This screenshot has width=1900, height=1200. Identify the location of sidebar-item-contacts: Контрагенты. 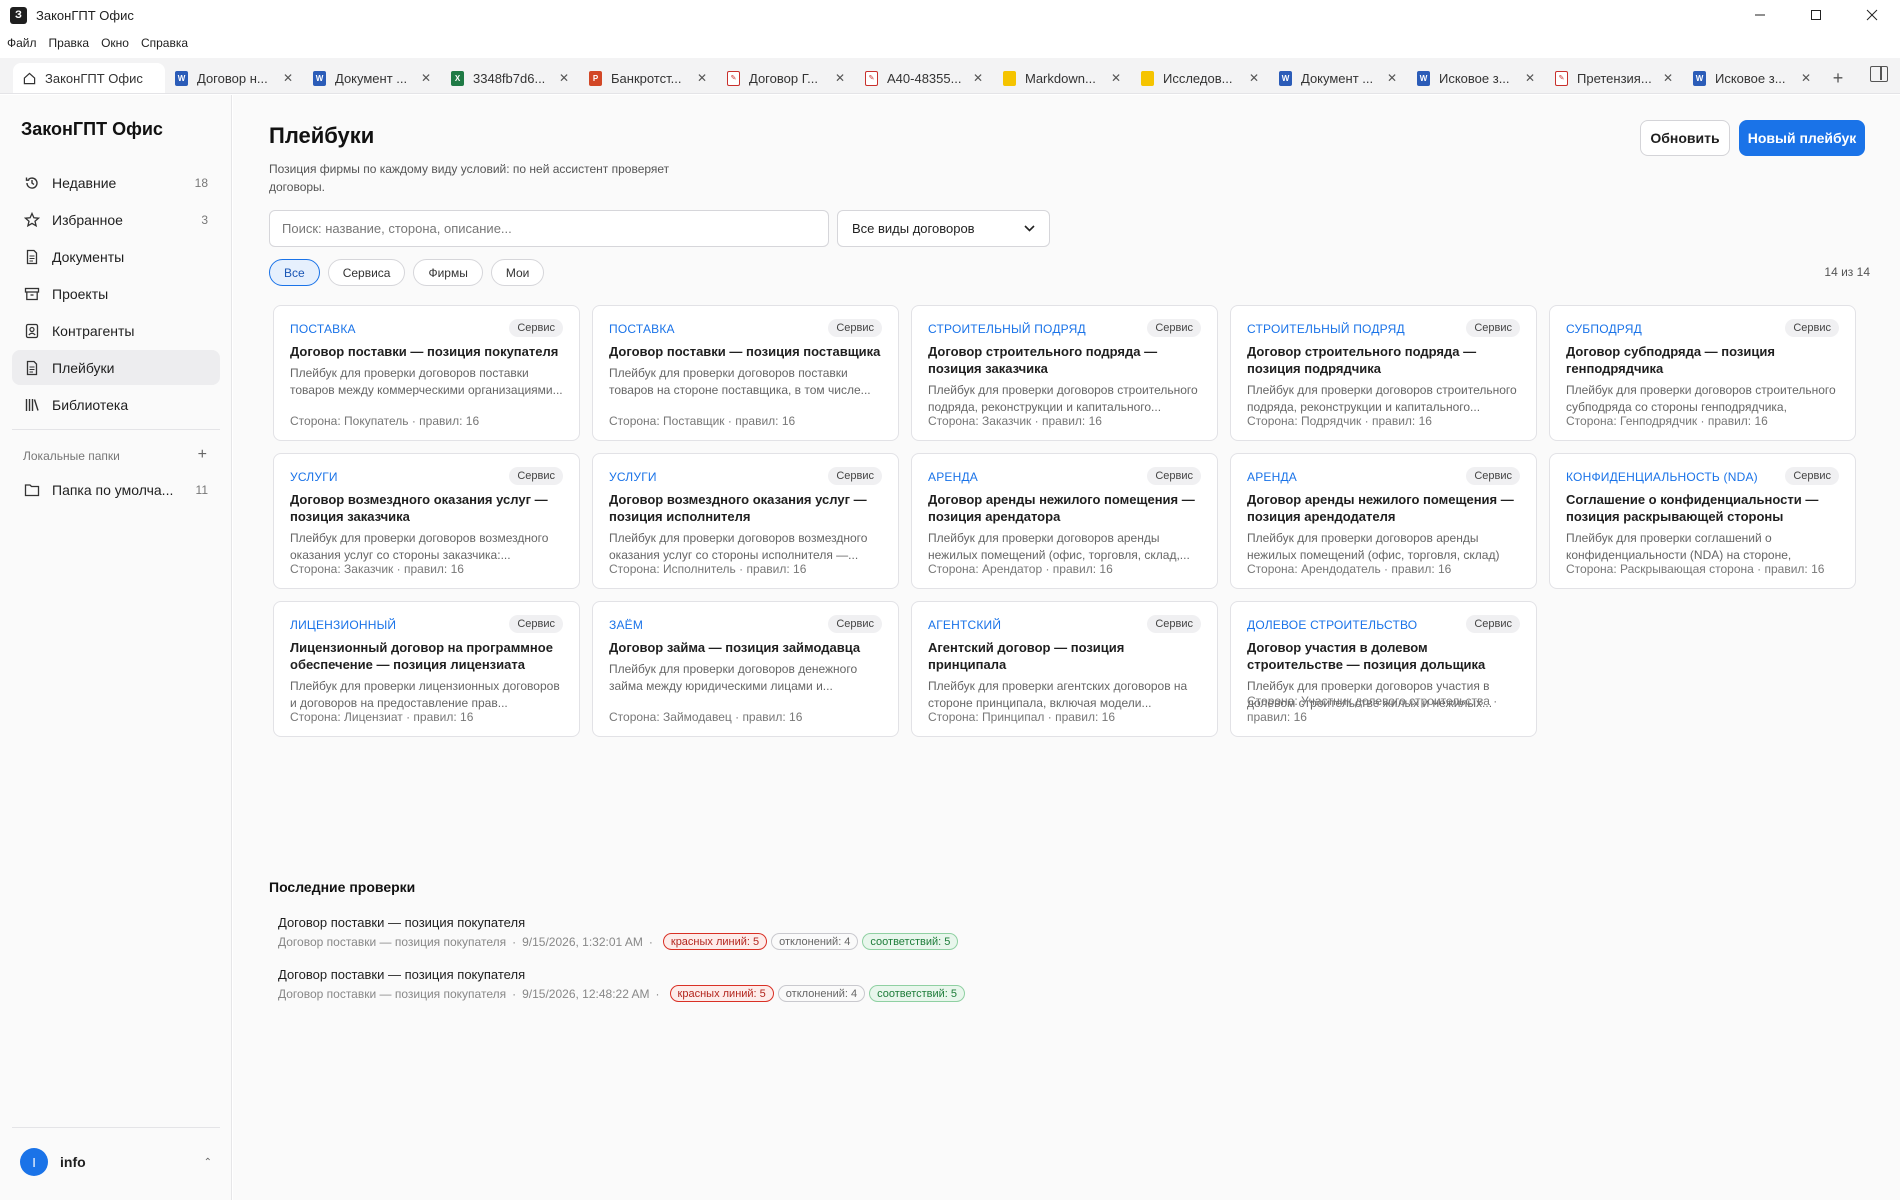
(116, 330).